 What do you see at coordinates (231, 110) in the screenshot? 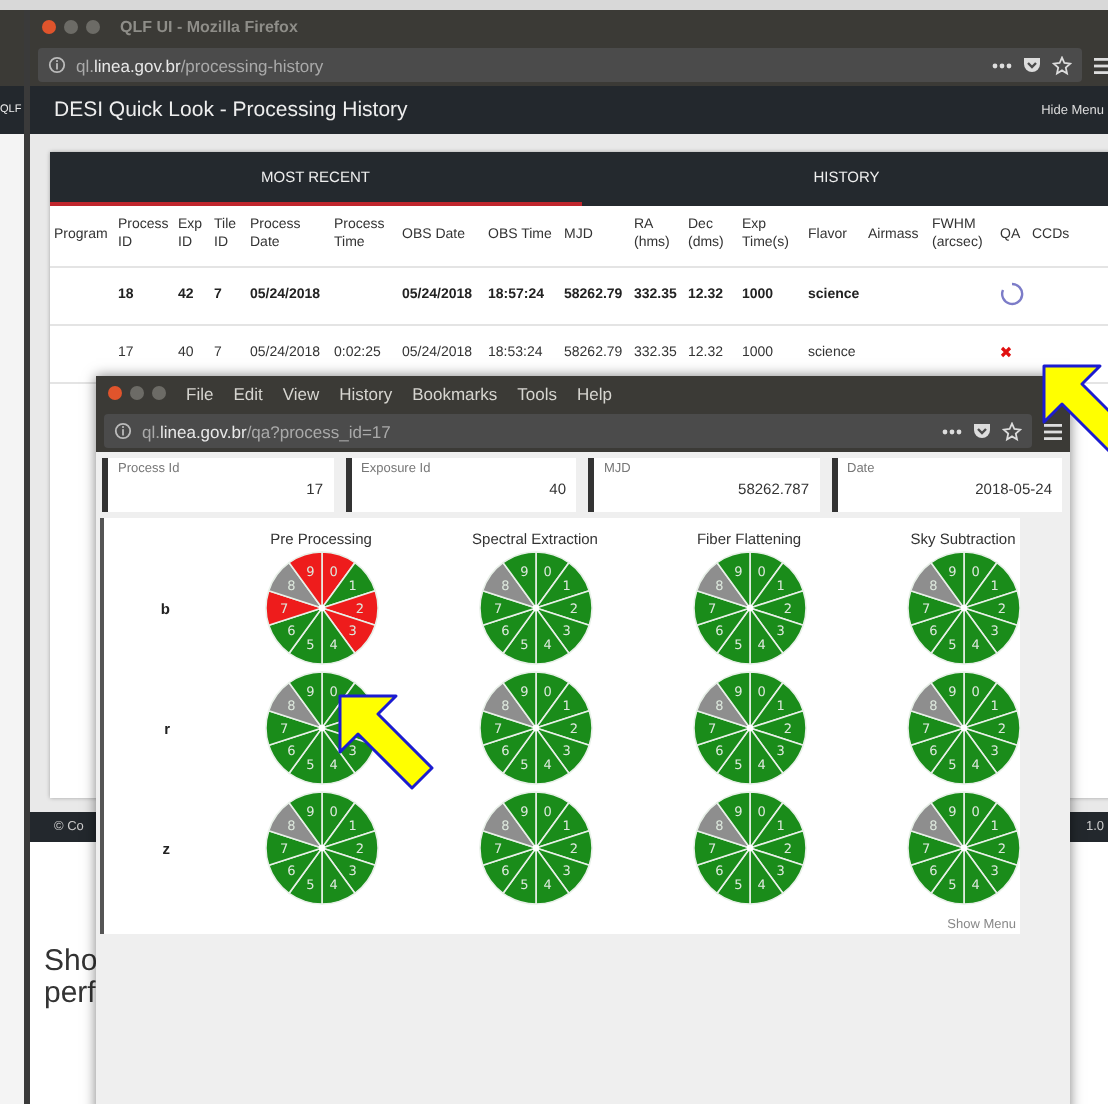
I see `app-title: DESI Quick Look - Processing History` at bounding box center [231, 110].